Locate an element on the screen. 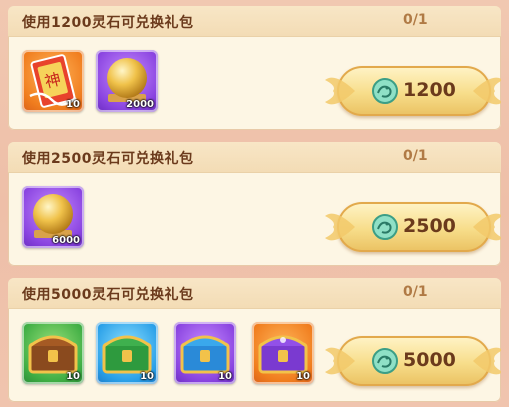 Image resolution: width=509 pixels, height=407 pixels. card-header: 使用1200灵石可兑换礼包 0/1 is located at coordinates (254, 21).